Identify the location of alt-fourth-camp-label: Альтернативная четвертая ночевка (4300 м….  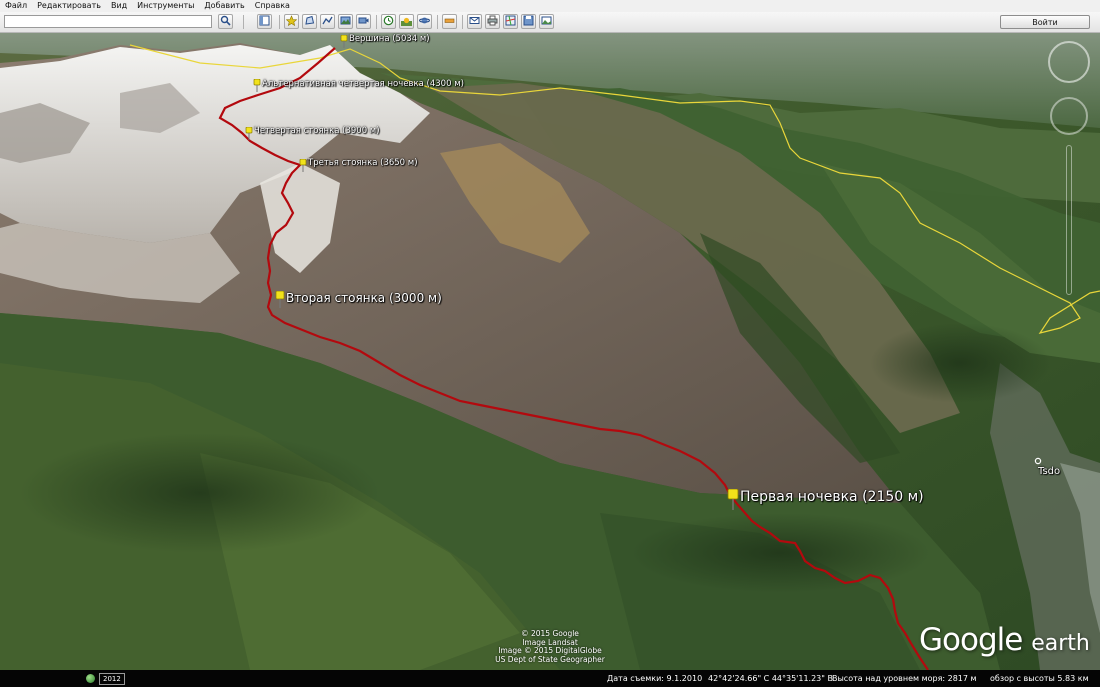
(363, 84).